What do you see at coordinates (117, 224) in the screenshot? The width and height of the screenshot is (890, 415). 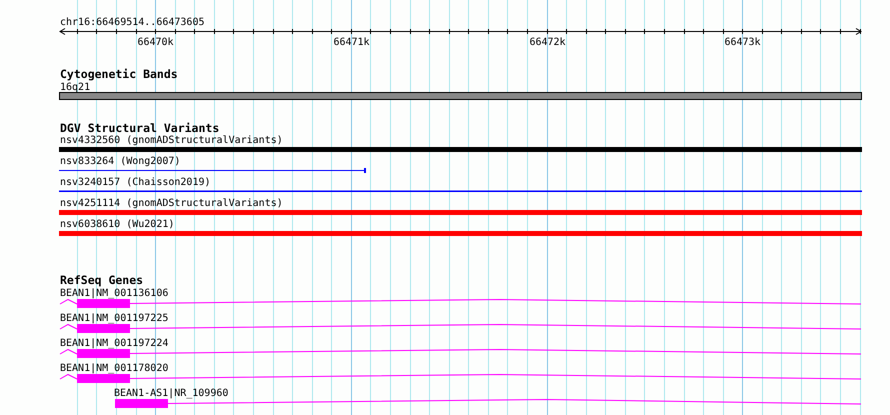 I see `feature-label: nsv6038610 (Wu2021)` at bounding box center [117, 224].